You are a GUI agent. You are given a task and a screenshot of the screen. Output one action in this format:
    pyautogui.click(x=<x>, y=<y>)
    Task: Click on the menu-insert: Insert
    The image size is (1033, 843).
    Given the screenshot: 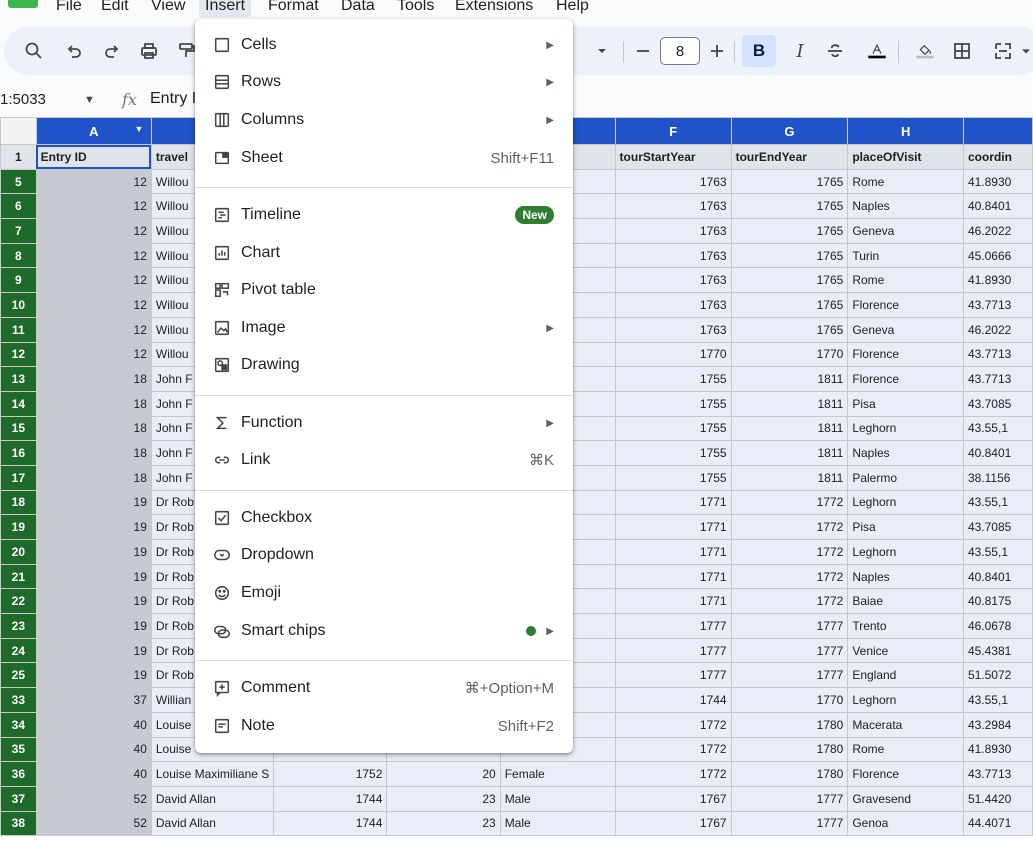 What is the action you would take?
    pyautogui.click(x=225, y=8)
    